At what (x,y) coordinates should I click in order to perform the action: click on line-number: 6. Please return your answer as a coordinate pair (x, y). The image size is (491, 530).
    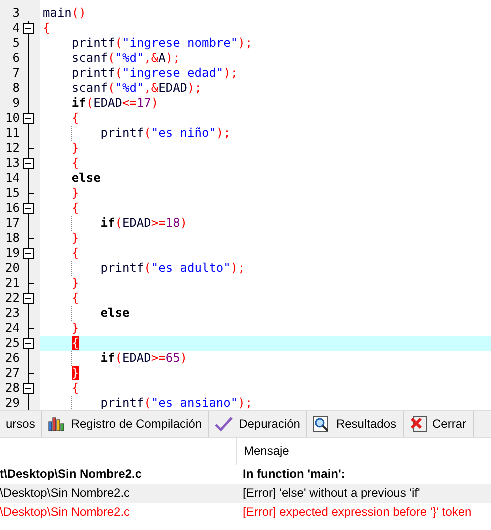
    Looking at the image, I should click on (16, 58).